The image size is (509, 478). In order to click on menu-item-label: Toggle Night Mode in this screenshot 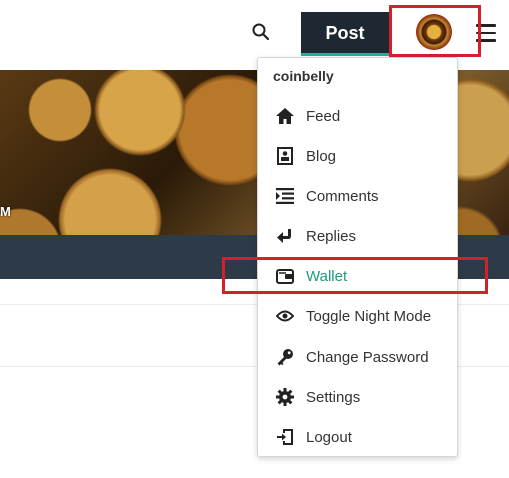, I will do `click(369, 316)`.